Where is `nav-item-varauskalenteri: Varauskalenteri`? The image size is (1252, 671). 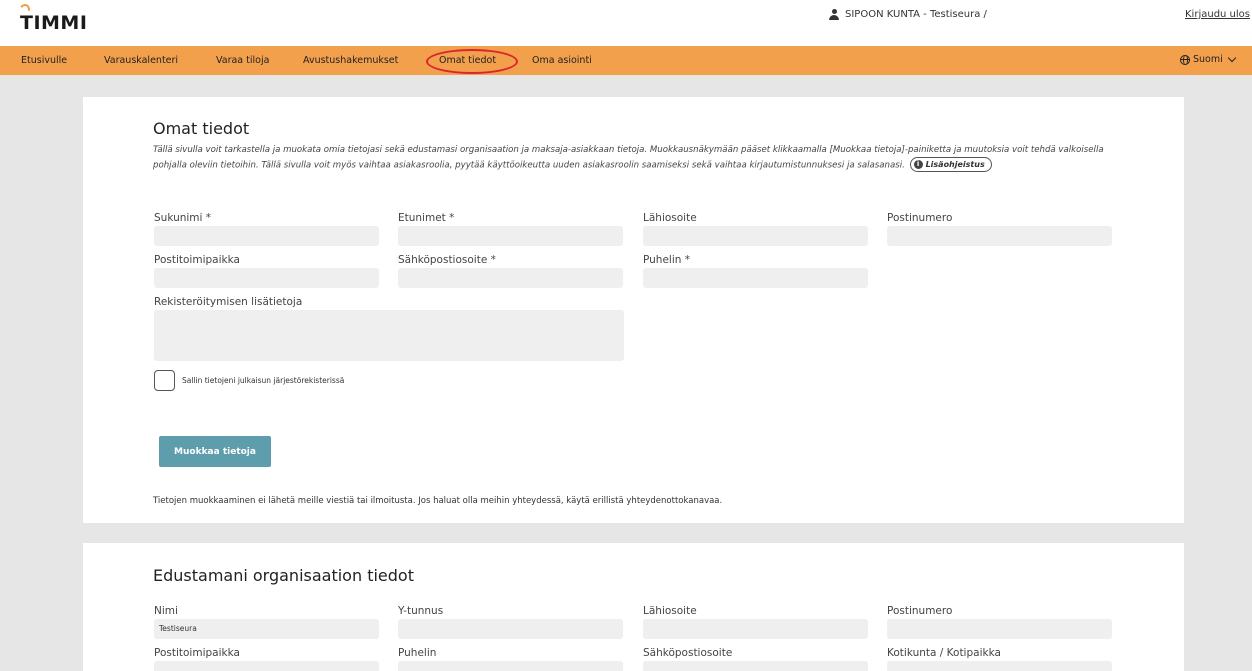
nav-item-varauskalenteri: Varauskalenteri is located at coordinates (141, 60).